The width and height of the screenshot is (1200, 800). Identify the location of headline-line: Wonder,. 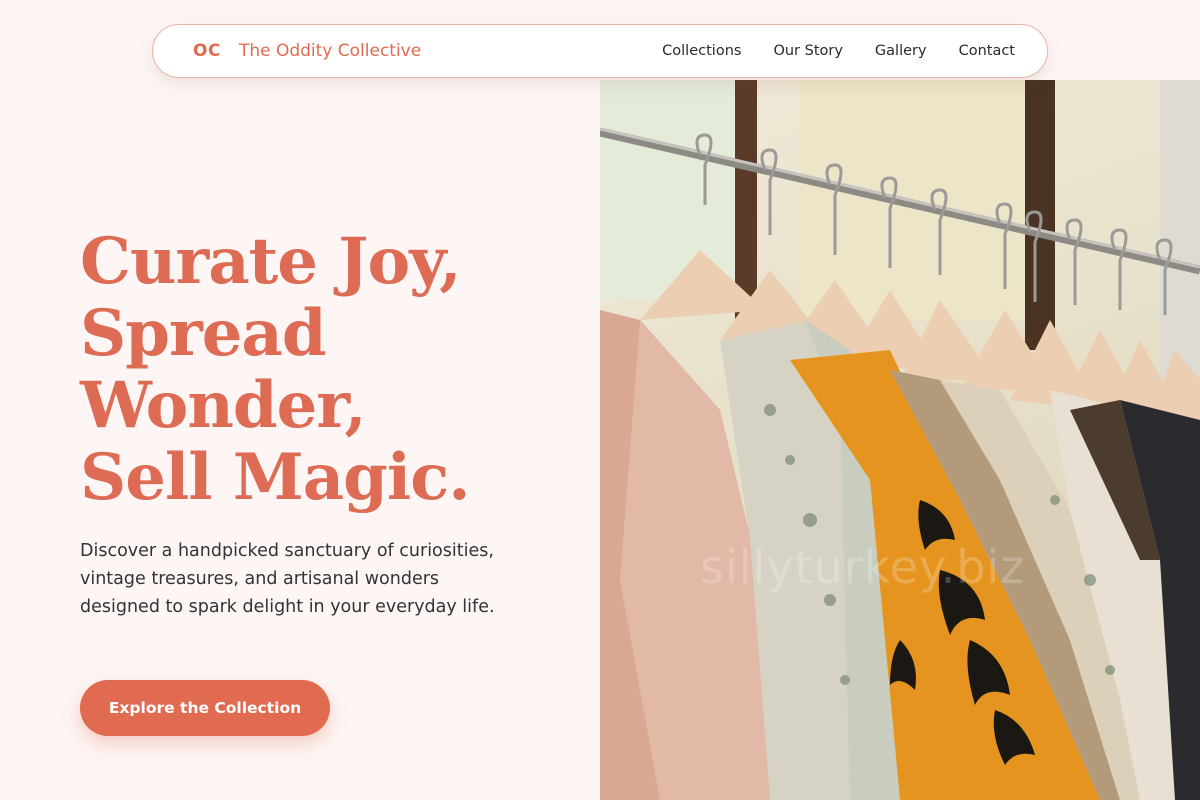
(223, 405).